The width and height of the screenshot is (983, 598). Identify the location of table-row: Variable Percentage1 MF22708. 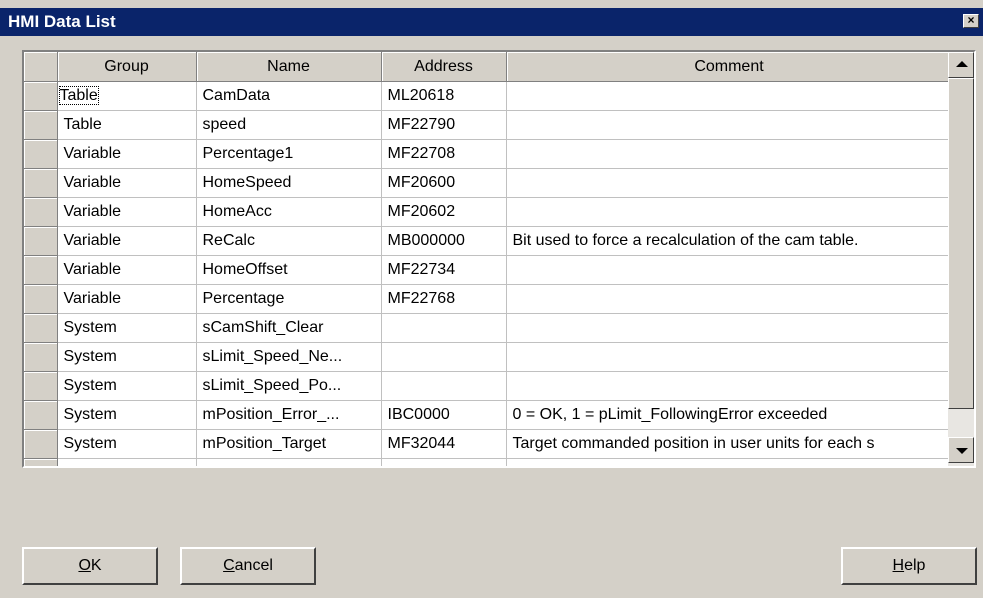
(488, 154).